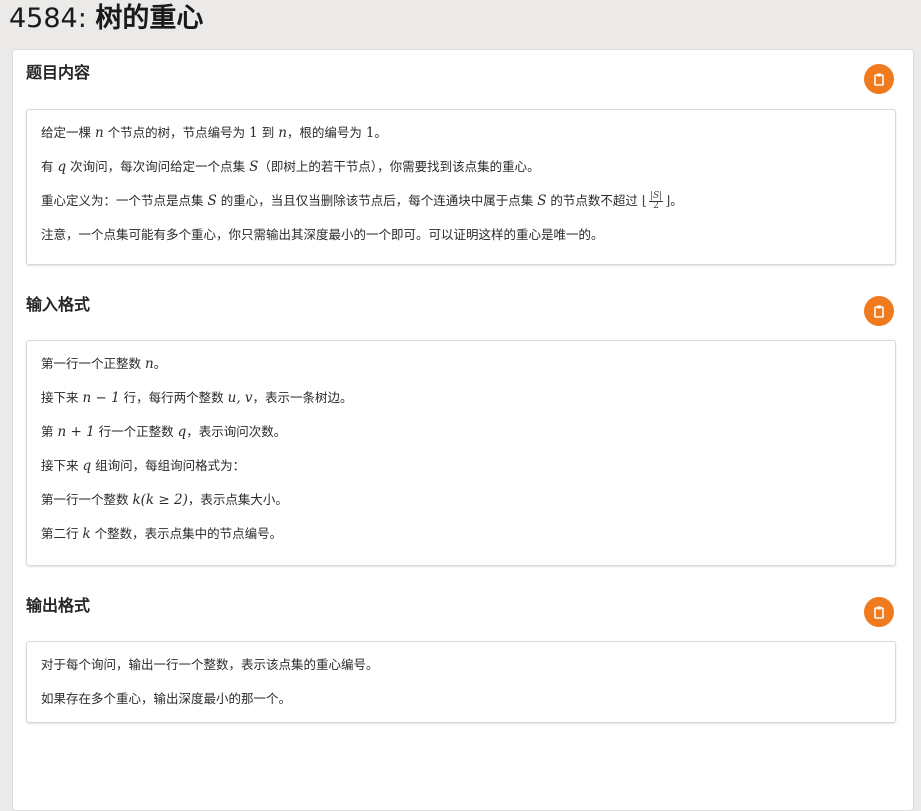 This screenshot has width=921, height=811. Describe the element at coordinates (104, 364) in the screenshot. I see `input-line-1: 第一行一个正整数 n。` at that location.